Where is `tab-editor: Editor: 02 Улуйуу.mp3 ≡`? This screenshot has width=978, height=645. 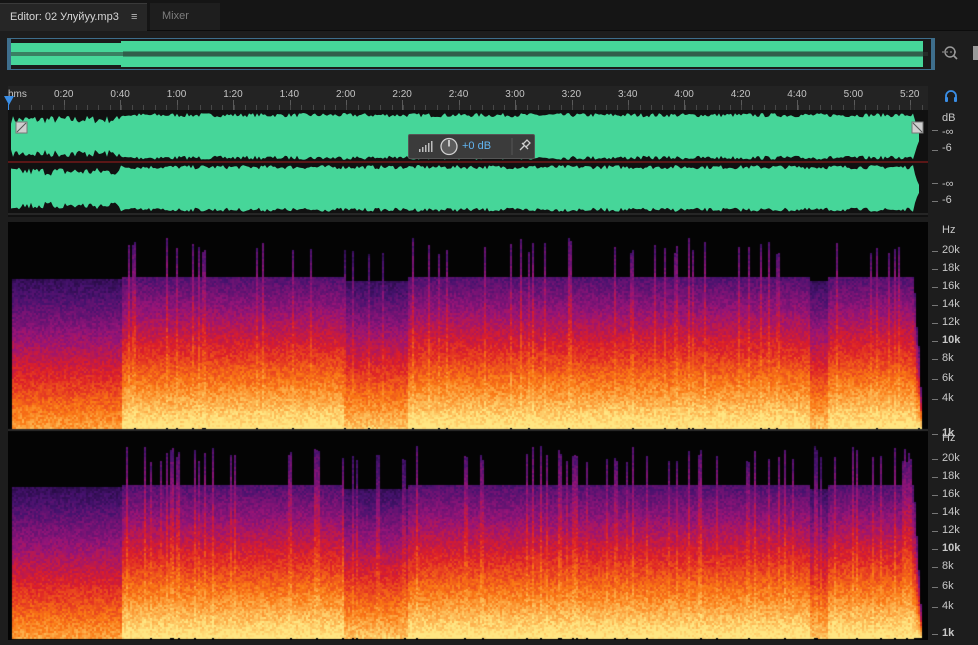 tab-editor: Editor: 02 Улуйуу.mp3 ≡ is located at coordinates (73, 17).